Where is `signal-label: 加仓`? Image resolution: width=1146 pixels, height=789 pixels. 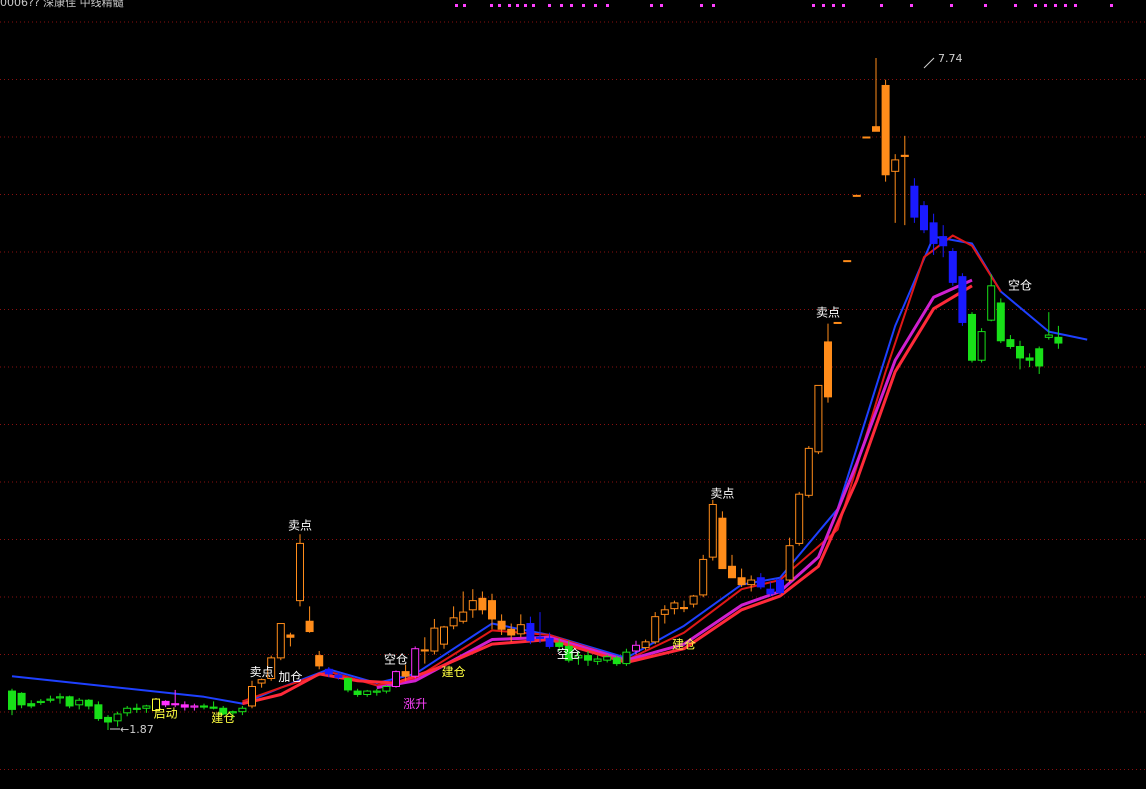
signal-label: 加仓 is located at coordinates (290, 677).